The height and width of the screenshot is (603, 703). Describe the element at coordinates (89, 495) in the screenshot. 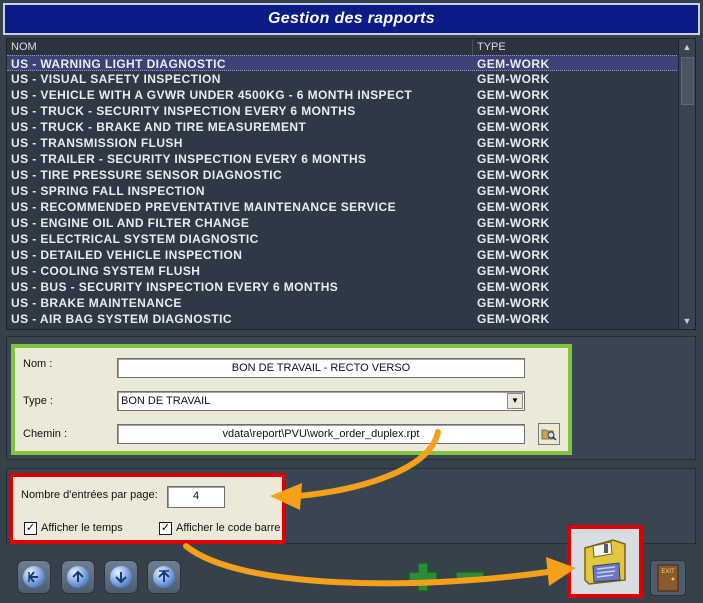

I see `entries-per-page-label: Nombre d'entrées par page:` at that location.